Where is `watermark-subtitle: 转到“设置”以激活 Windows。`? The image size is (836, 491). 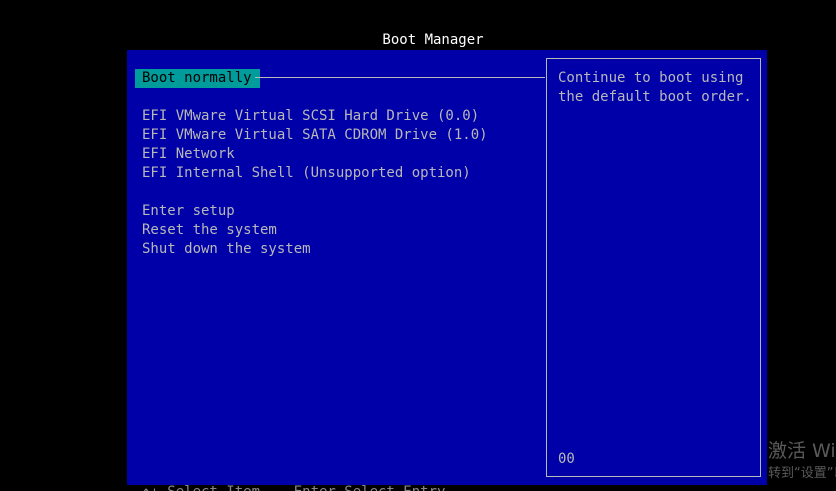 watermark-subtitle: 转到“设置”以激活 Windows。 is located at coordinates (802, 473).